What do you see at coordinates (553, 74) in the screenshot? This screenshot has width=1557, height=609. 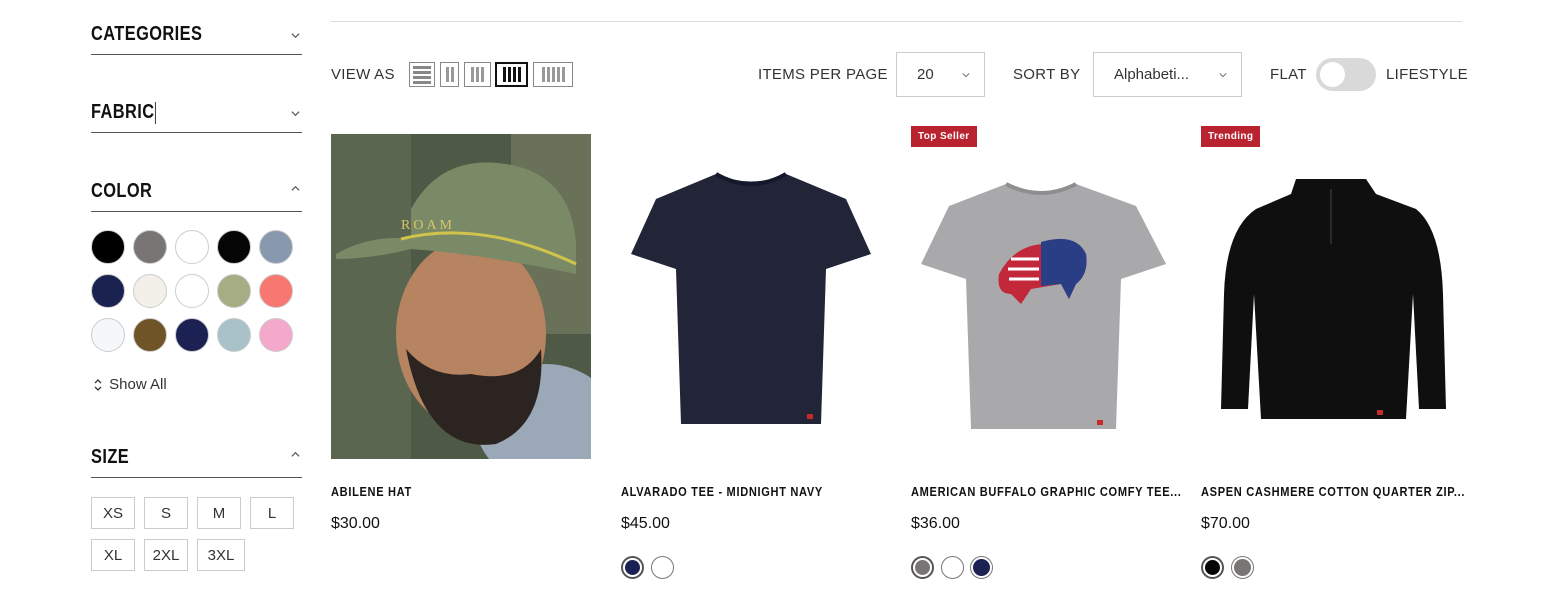 I see `grid-5-icon` at bounding box center [553, 74].